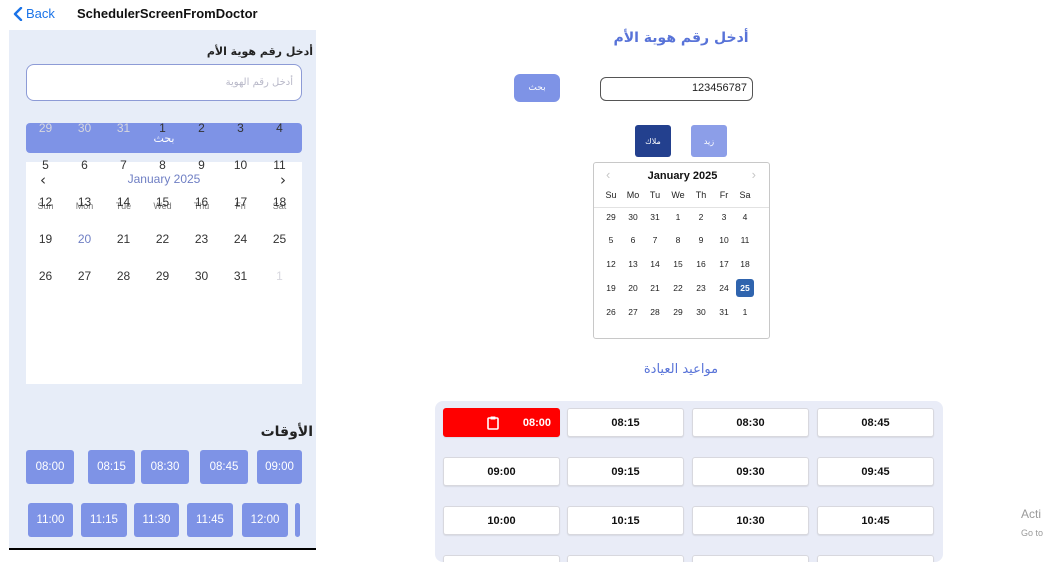  Describe the element at coordinates (501, 422) in the screenshot. I see `appointment-slot: 08:00` at that location.